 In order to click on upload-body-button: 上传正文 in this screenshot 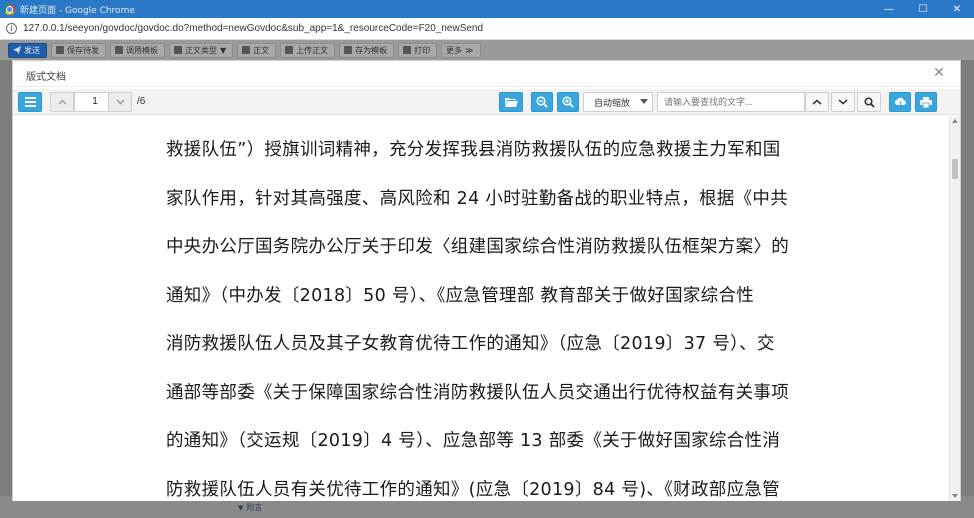, I will do `click(308, 50)`.